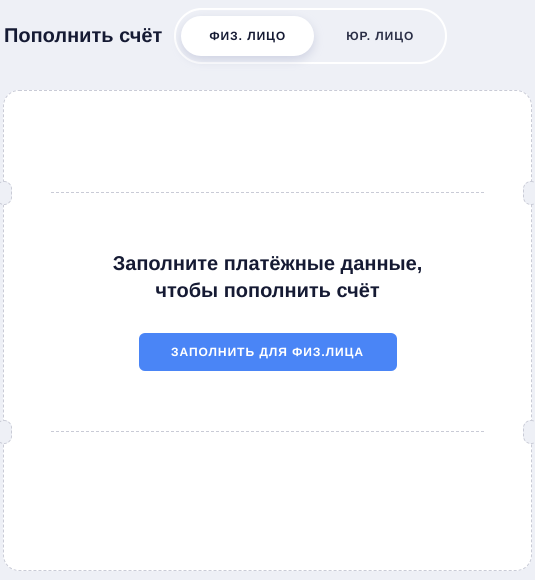 The image size is (535, 580). What do you see at coordinates (267, 352) in the screenshot?
I see `fill-button: ЗАПОЛНИТЬ ДЛЯ ФИЗ.ЛИЦА` at bounding box center [267, 352].